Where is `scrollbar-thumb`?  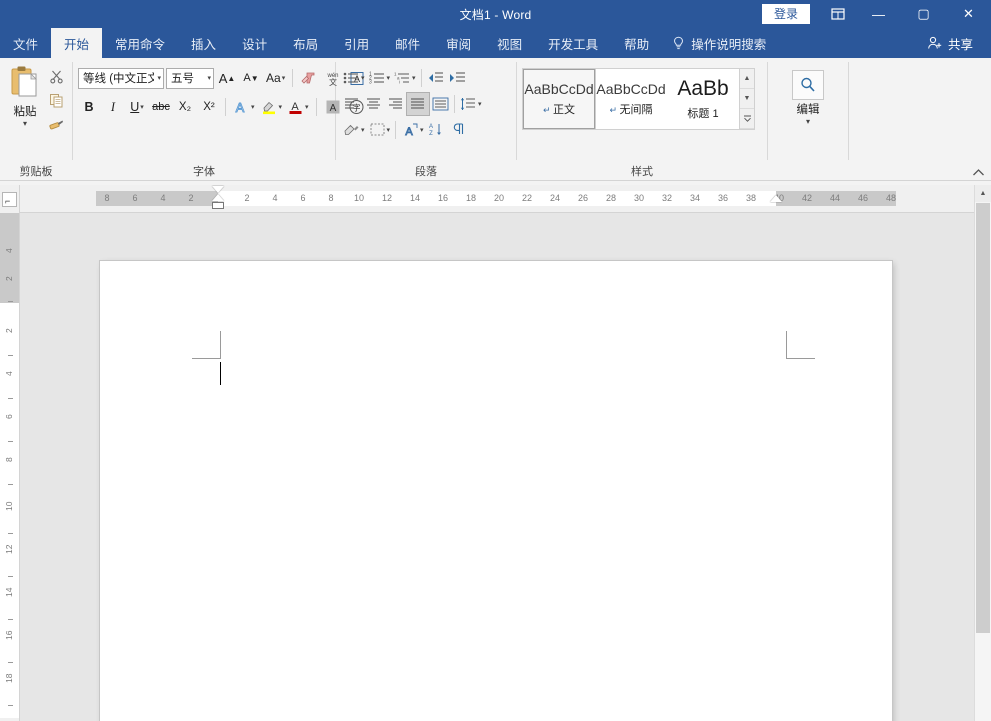 scrollbar-thumb is located at coordinates (983, 418).